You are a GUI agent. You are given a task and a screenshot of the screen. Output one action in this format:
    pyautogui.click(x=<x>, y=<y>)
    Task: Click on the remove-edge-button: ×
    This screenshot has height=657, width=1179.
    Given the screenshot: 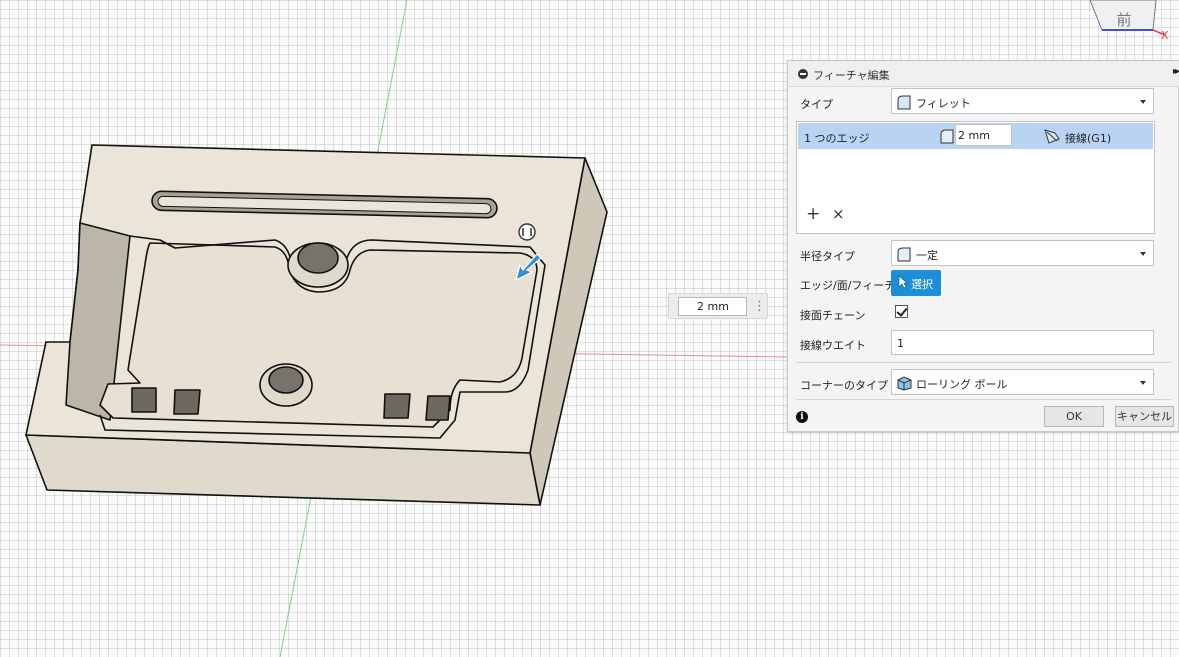 What is the action you would take?
    pyautogui.click(x=838, y=214)
    